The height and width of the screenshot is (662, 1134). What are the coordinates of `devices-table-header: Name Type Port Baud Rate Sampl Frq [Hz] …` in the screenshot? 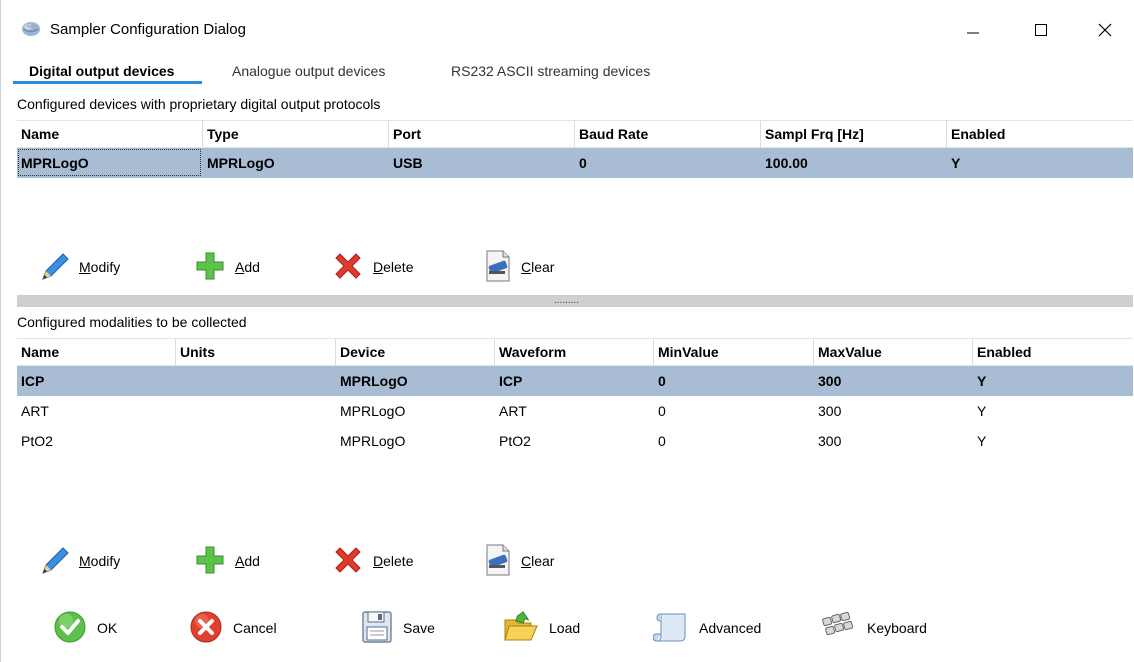 It's located at (575, 134).